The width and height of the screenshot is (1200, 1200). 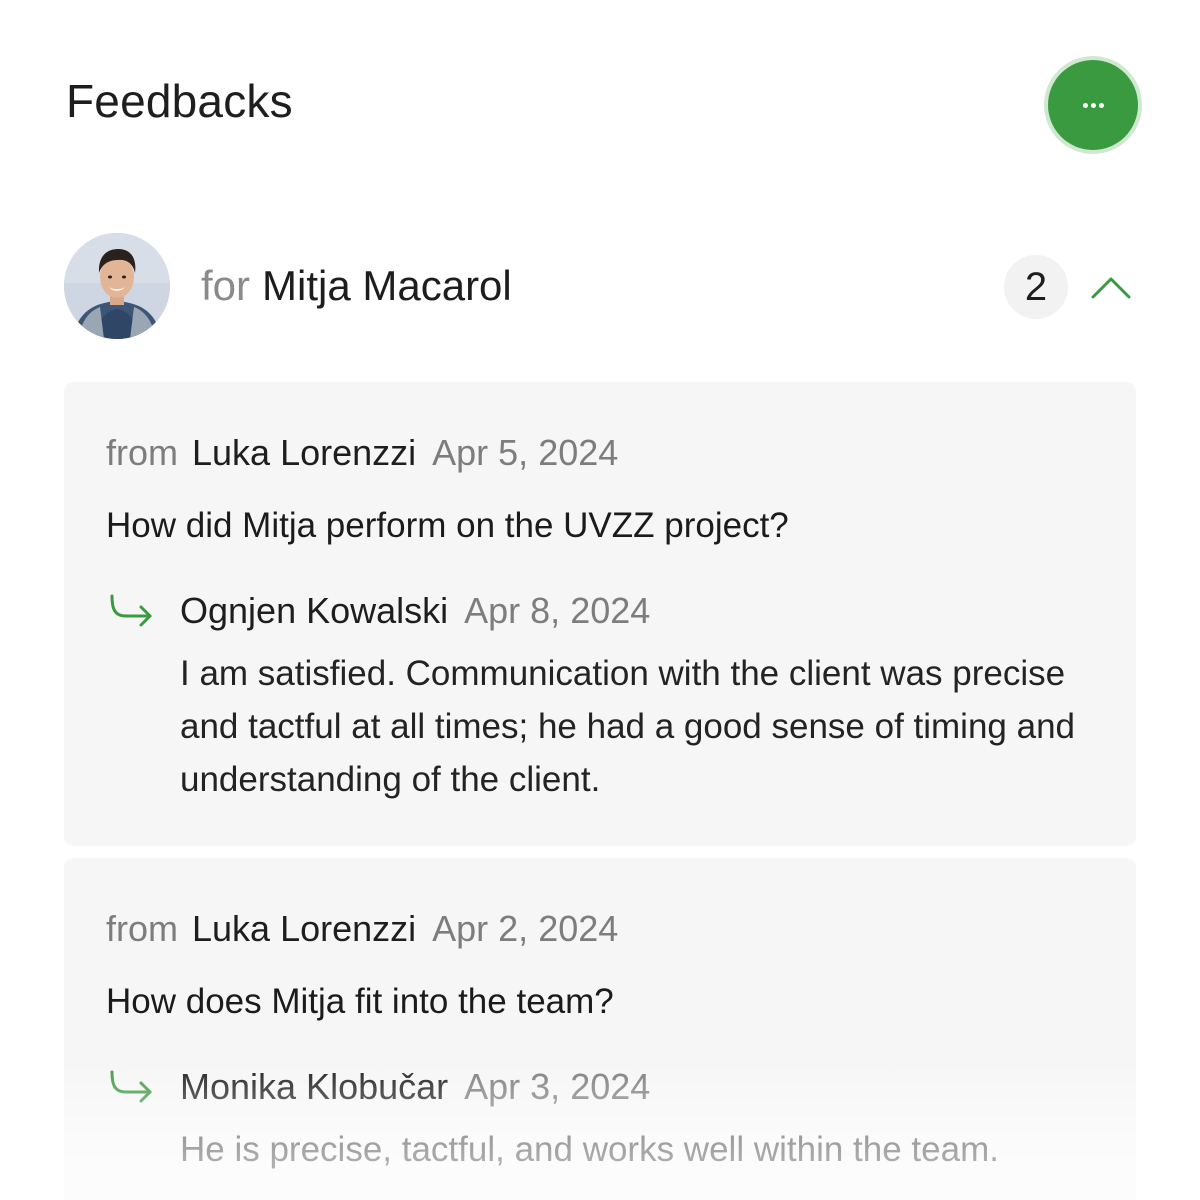 I want to click on recipient-name: Mitja Macarol, so click(x=387, y=285).